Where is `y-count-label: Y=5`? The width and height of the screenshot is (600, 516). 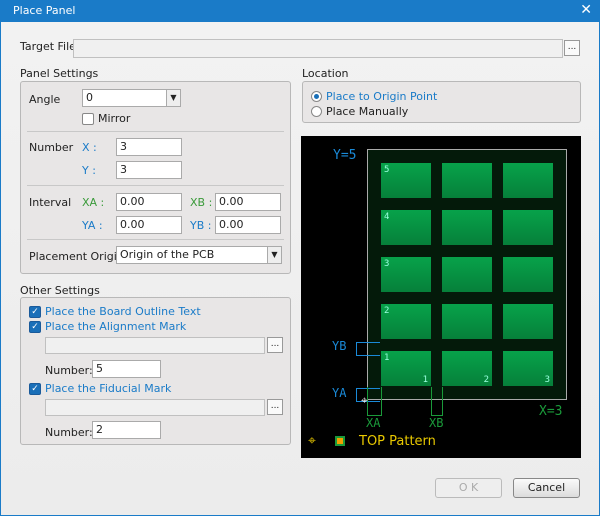
y-count-label: Y=5 is located at coordinates (345, 155).